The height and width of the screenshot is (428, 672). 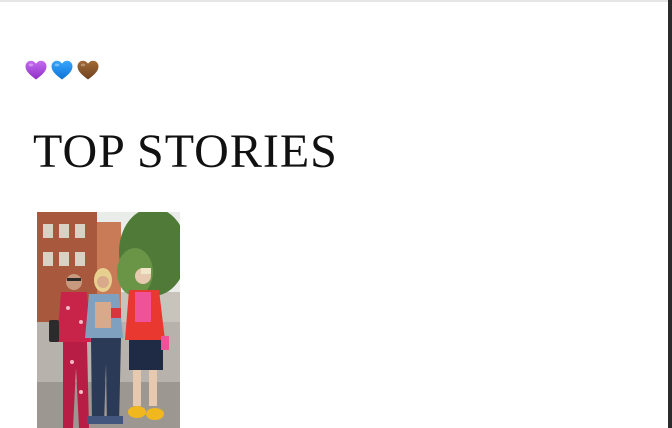 I want to click on street-style-photo, so click(x=108, y=320).